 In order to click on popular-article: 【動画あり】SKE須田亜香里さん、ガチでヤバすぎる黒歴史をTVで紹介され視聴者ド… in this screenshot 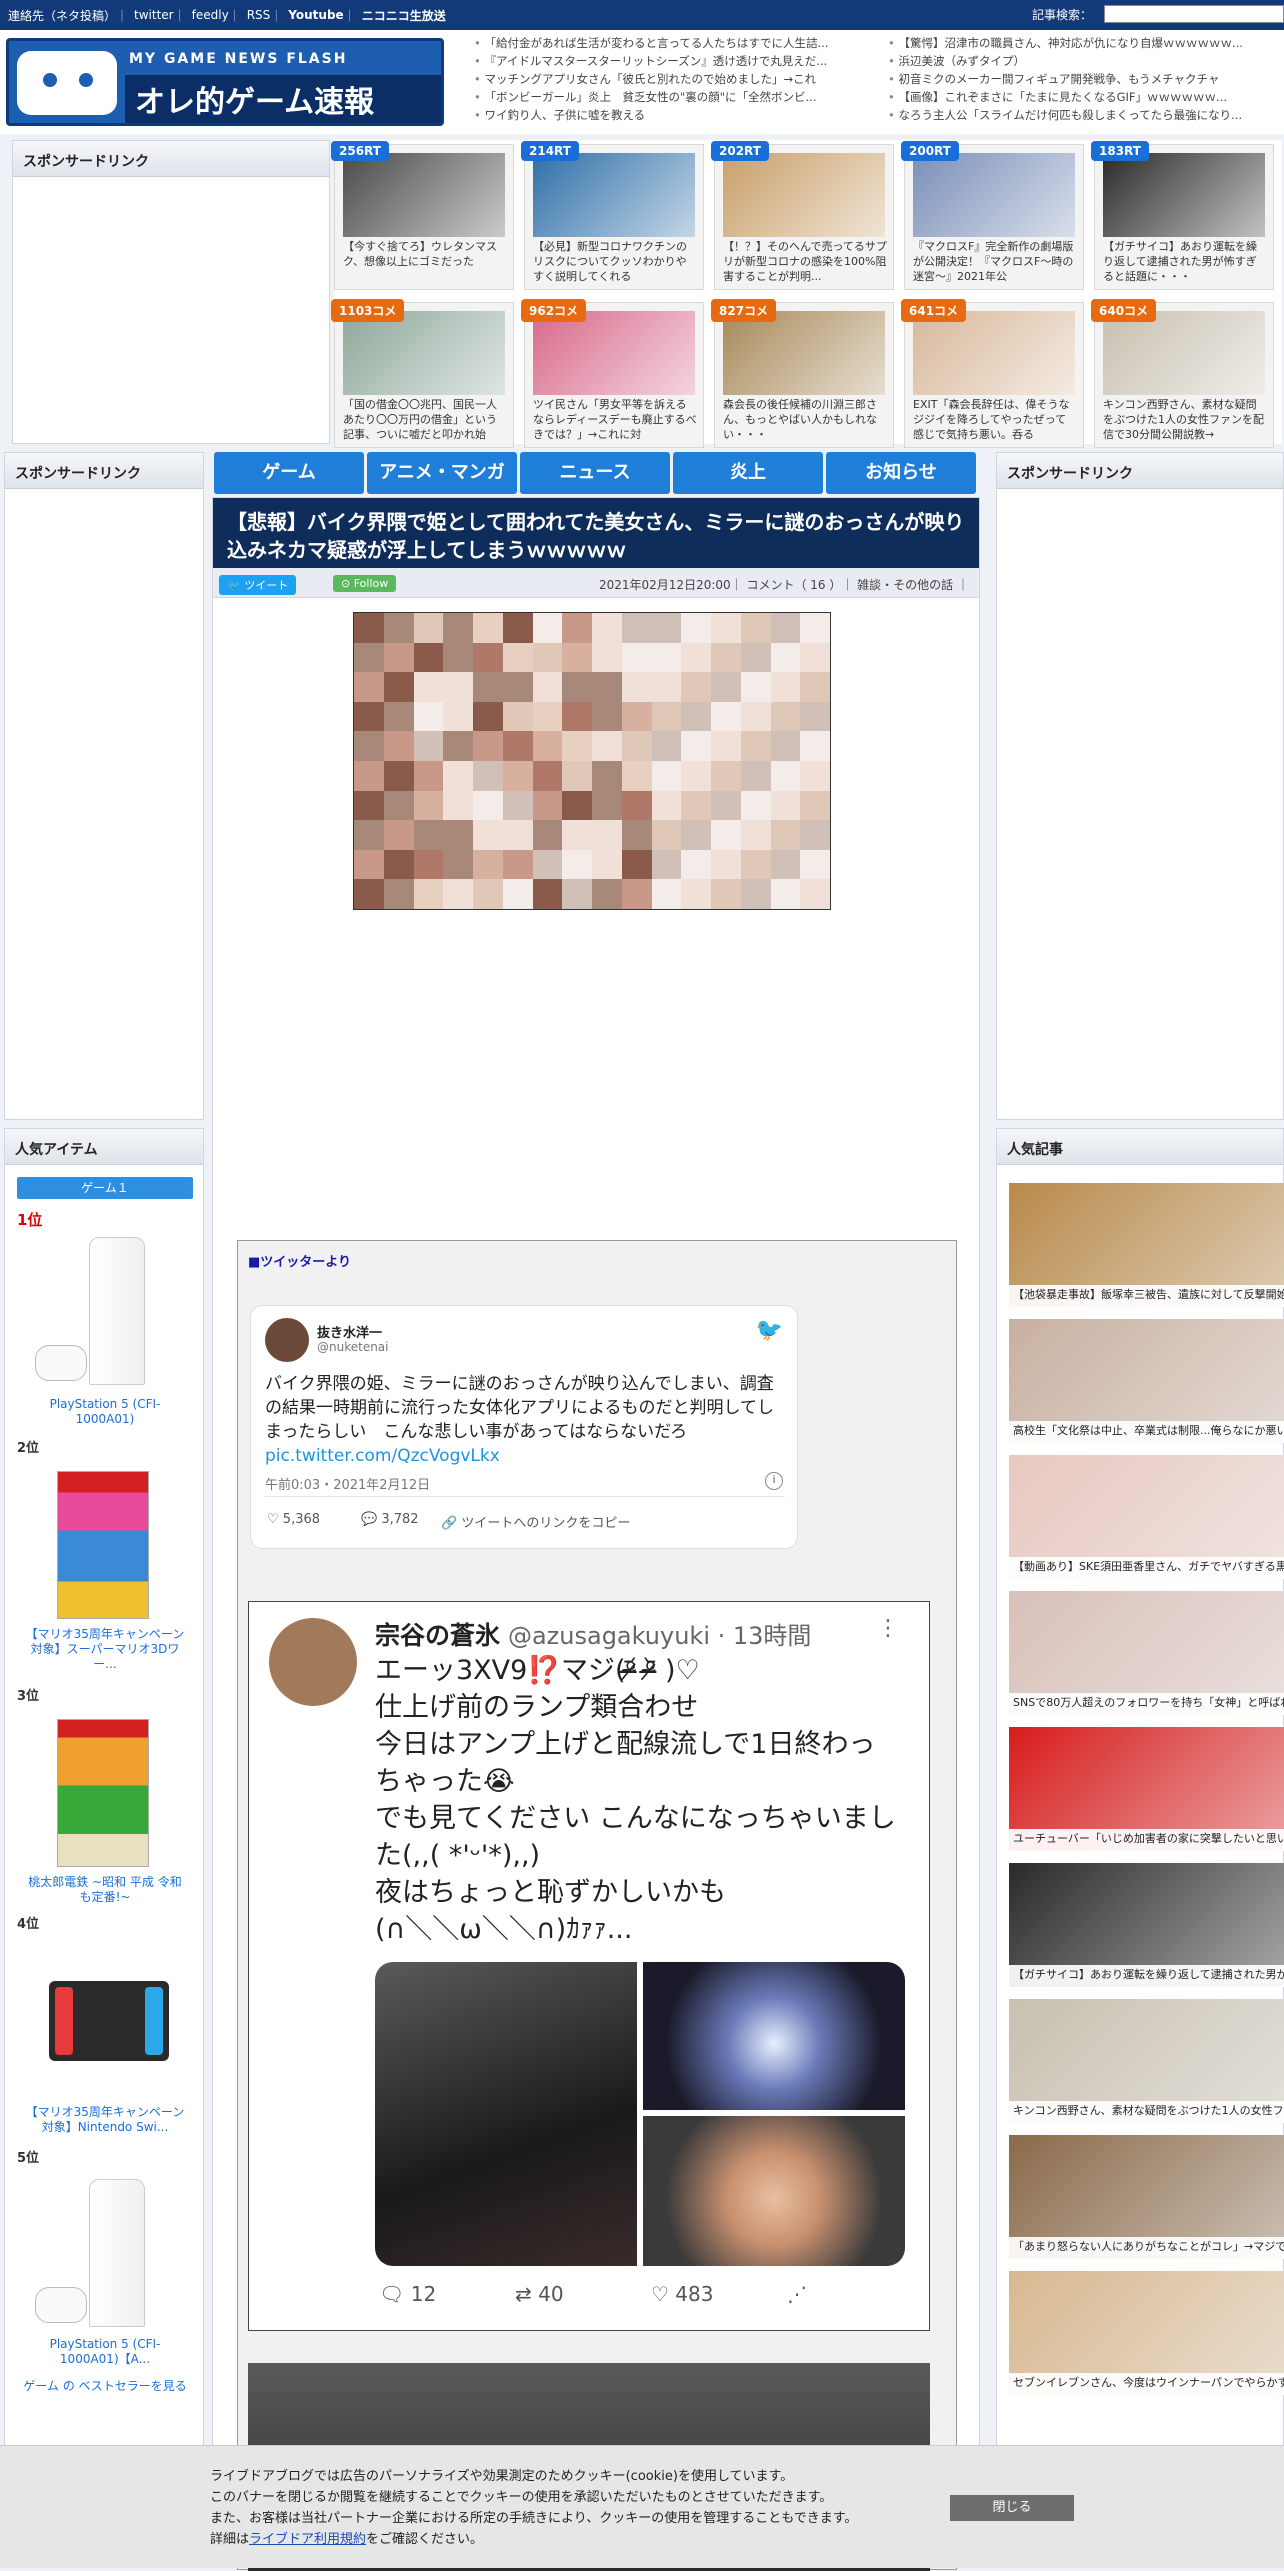, I will do `click(1146, 1517)`.